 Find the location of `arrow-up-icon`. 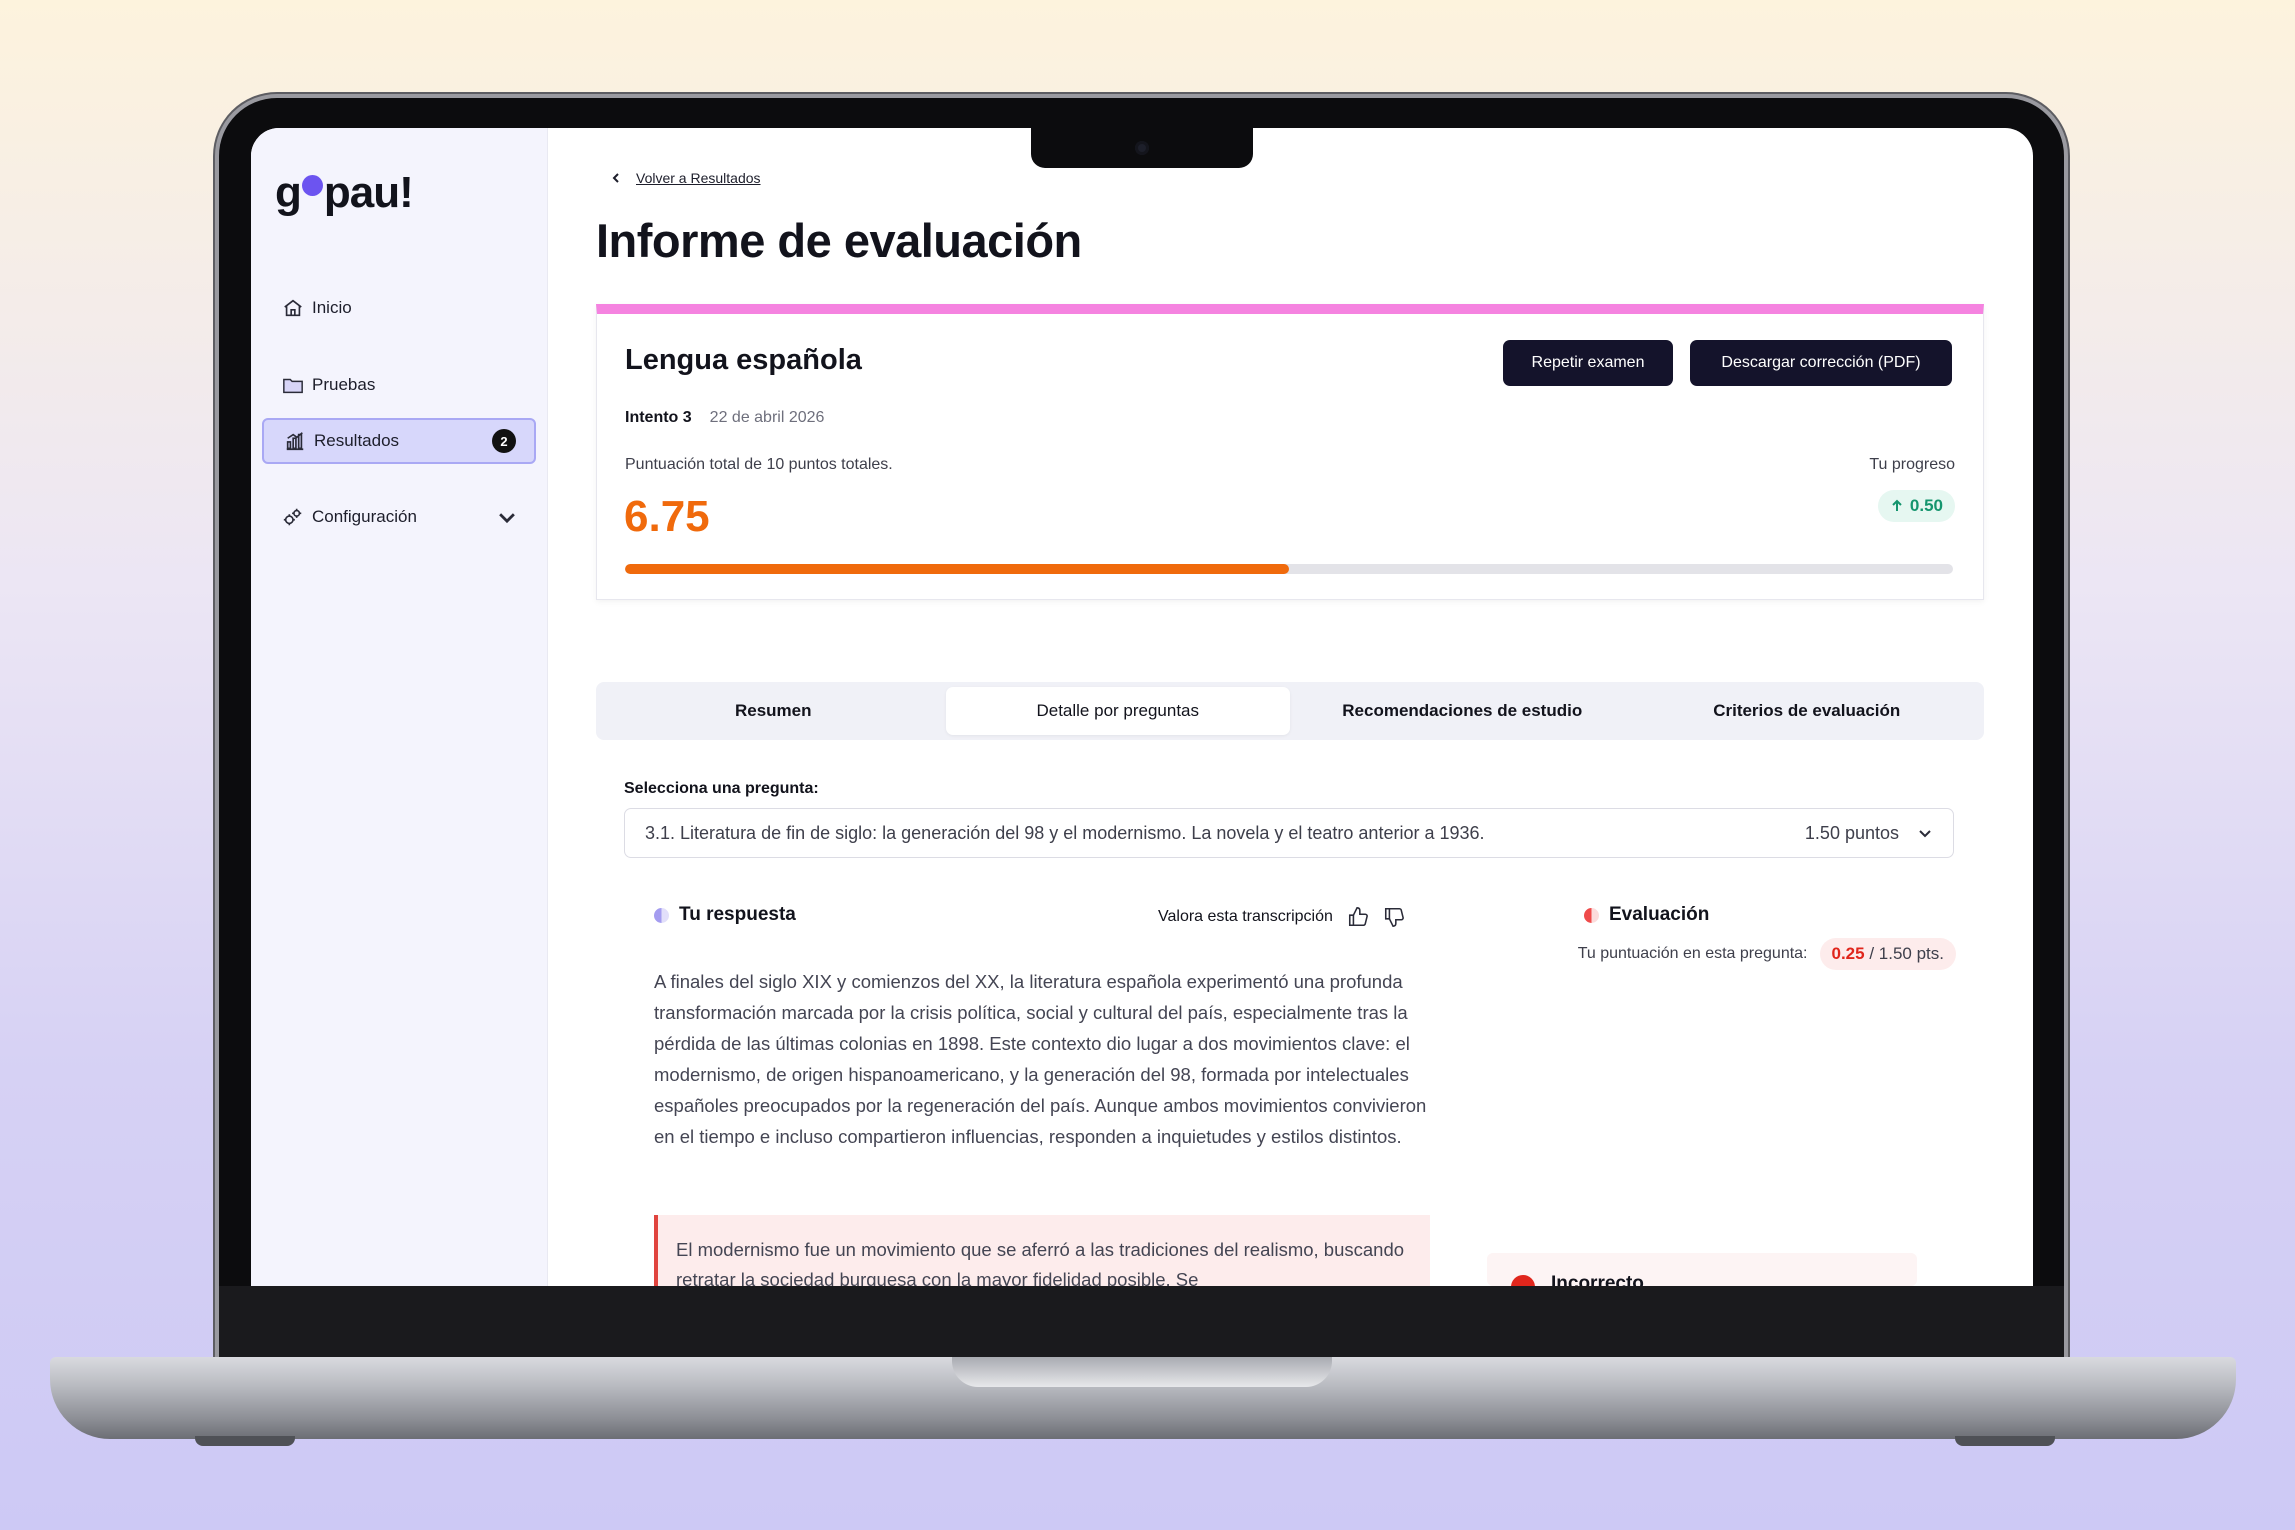

arrow-up-icon is located at coordinates (1897, 505).